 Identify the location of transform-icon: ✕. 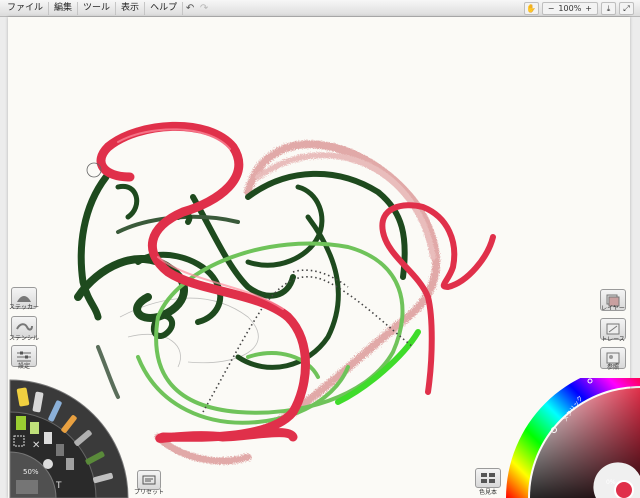
(36, 445).